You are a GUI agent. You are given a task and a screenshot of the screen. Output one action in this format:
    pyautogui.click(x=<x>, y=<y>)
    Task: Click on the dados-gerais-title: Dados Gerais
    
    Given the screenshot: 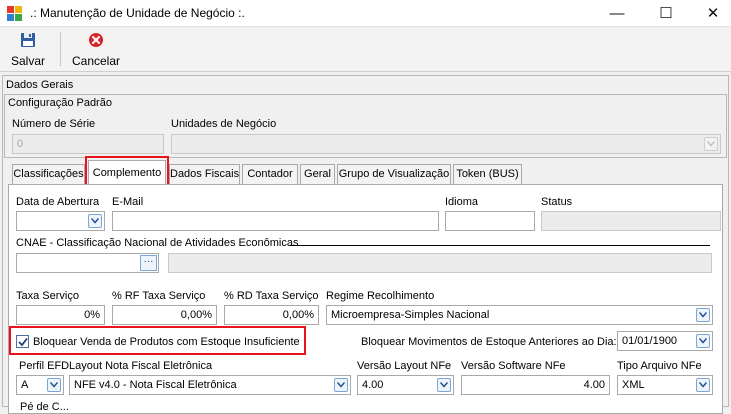 What is the action you would take?
    pyautogui.click(x=40, y=85)
    